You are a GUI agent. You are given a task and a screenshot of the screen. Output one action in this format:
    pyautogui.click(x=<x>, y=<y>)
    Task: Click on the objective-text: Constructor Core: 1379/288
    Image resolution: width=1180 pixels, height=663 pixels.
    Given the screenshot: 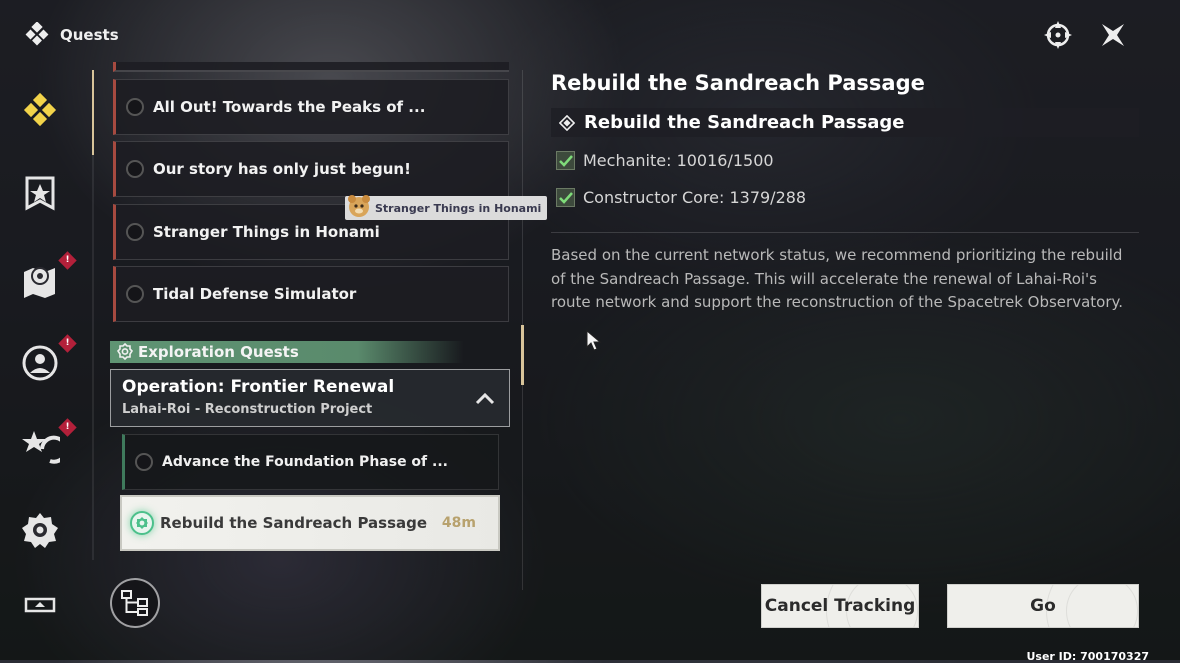 What is the action you would take?
    pyautogui.click(x=695, y=197)
    